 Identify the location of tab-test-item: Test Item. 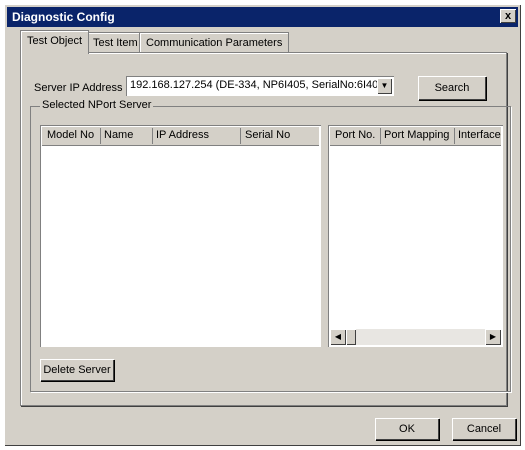
(115, 42).